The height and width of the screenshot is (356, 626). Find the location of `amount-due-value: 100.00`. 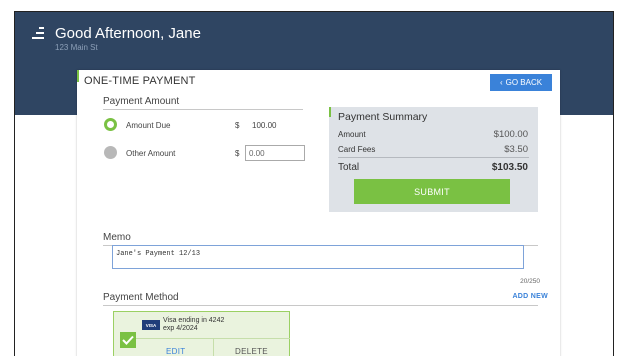

amount-due-value: 100.00 is located at coordinates (264, 125).